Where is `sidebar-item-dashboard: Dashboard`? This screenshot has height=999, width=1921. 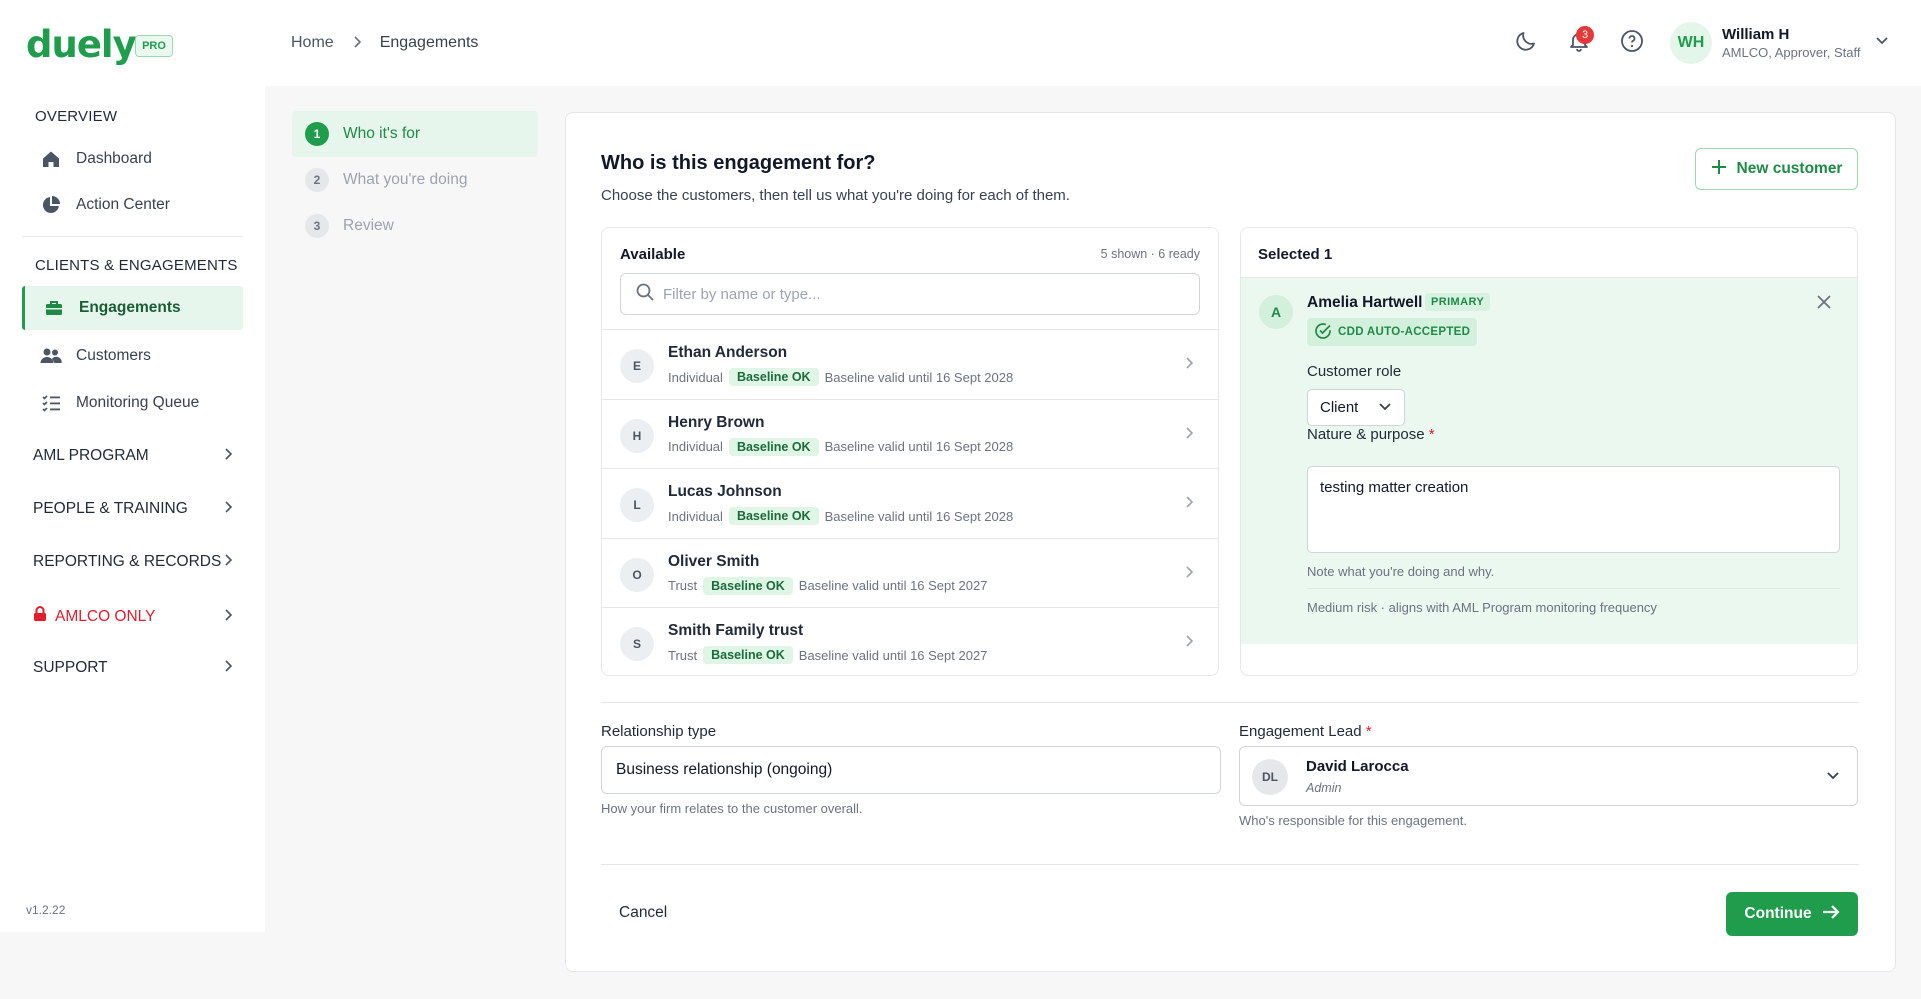 sidebar-item-dashboard: Dashboard is located at coordinates (132, 159).